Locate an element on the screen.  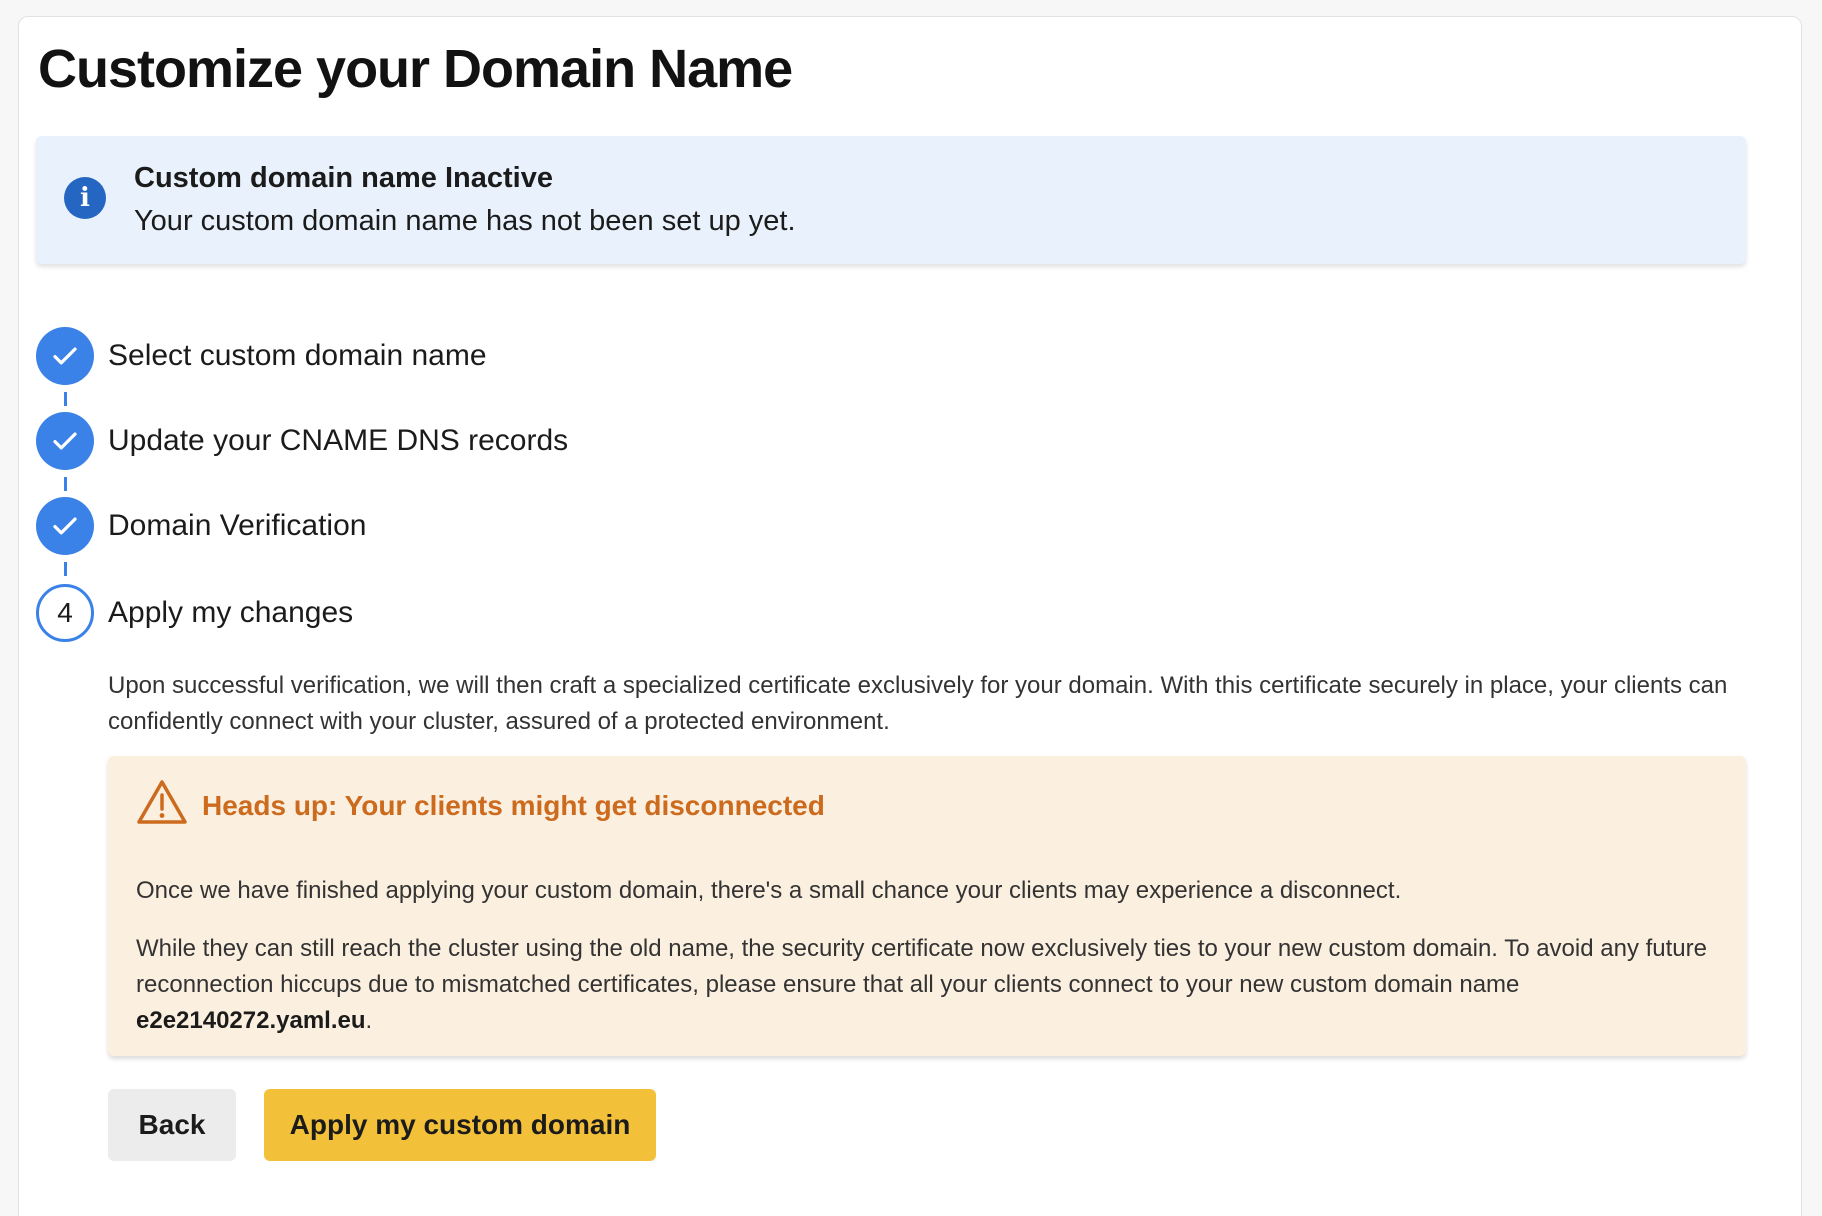
info-icon: i is located at coordinates (85, 198).